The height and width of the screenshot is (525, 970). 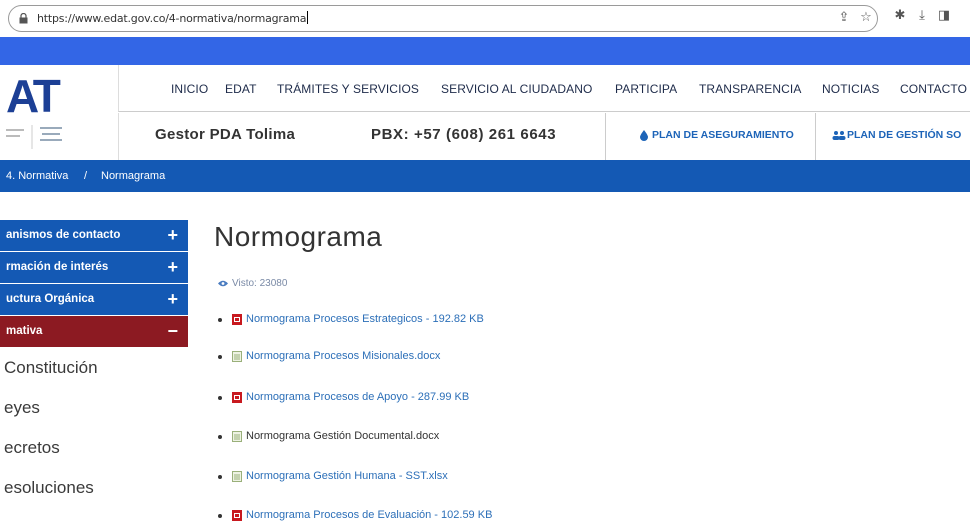 What do you see at coordinates (298, 236) in the screenshot?
I see `page-title: Normograma` at bounding box center [298, 236].